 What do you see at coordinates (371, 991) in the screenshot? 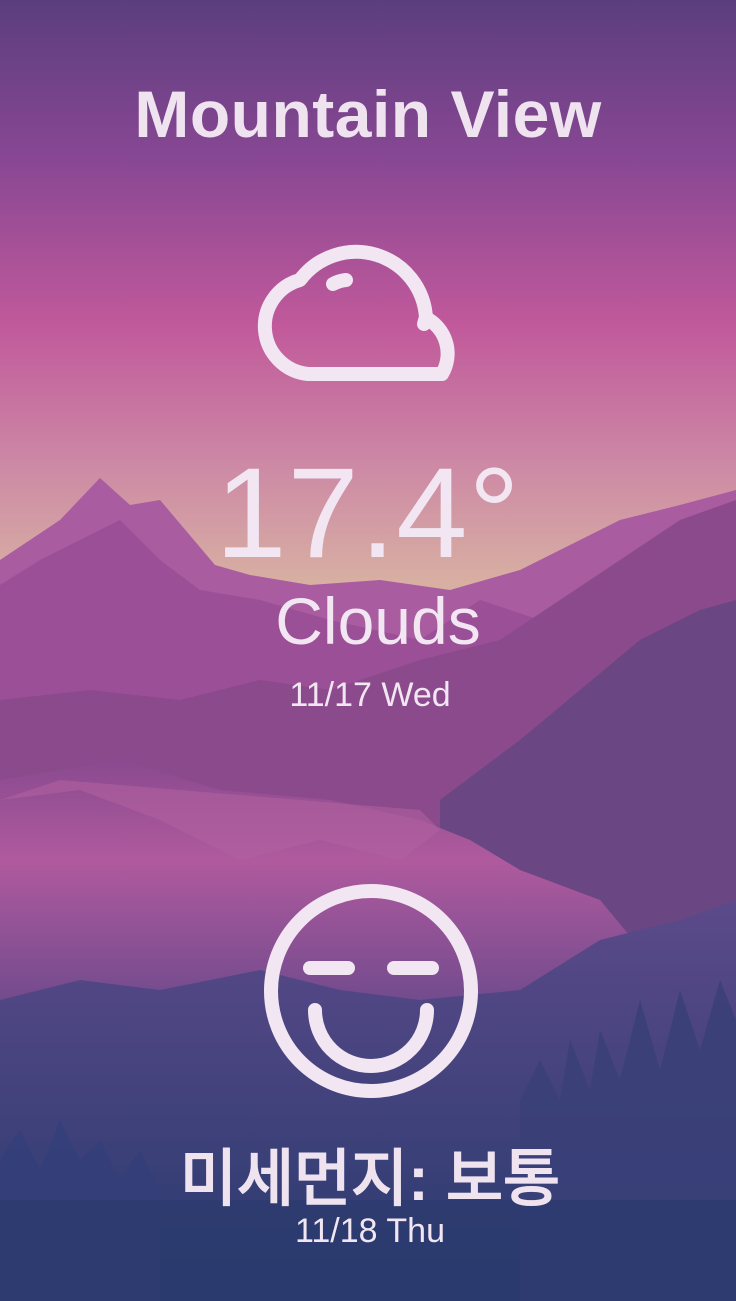
I see `smiley-face-icon` at bounding box center [371, 991].